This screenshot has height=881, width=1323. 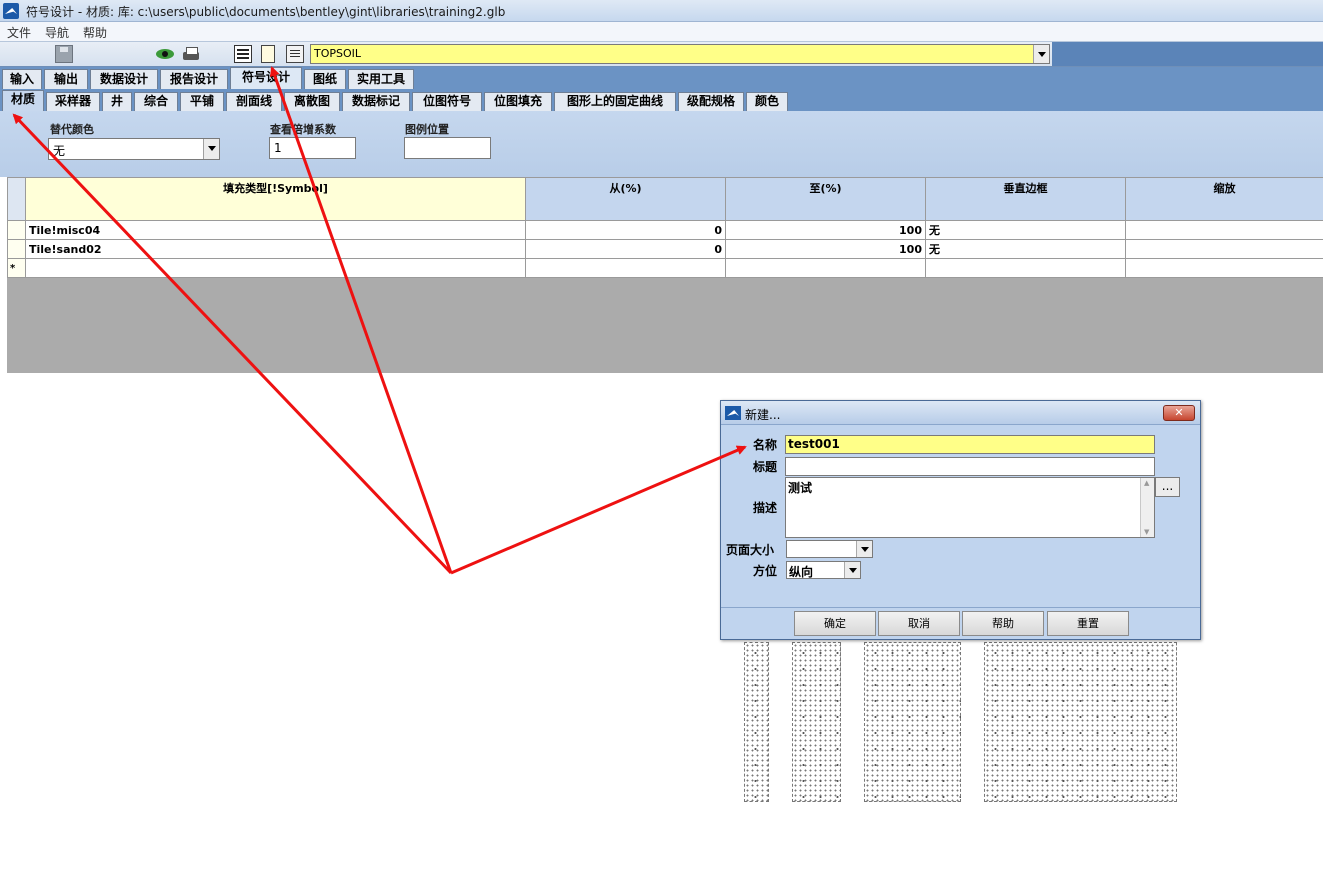 I want to click on scale-factor-input: 1, so click(x=312, y=148).